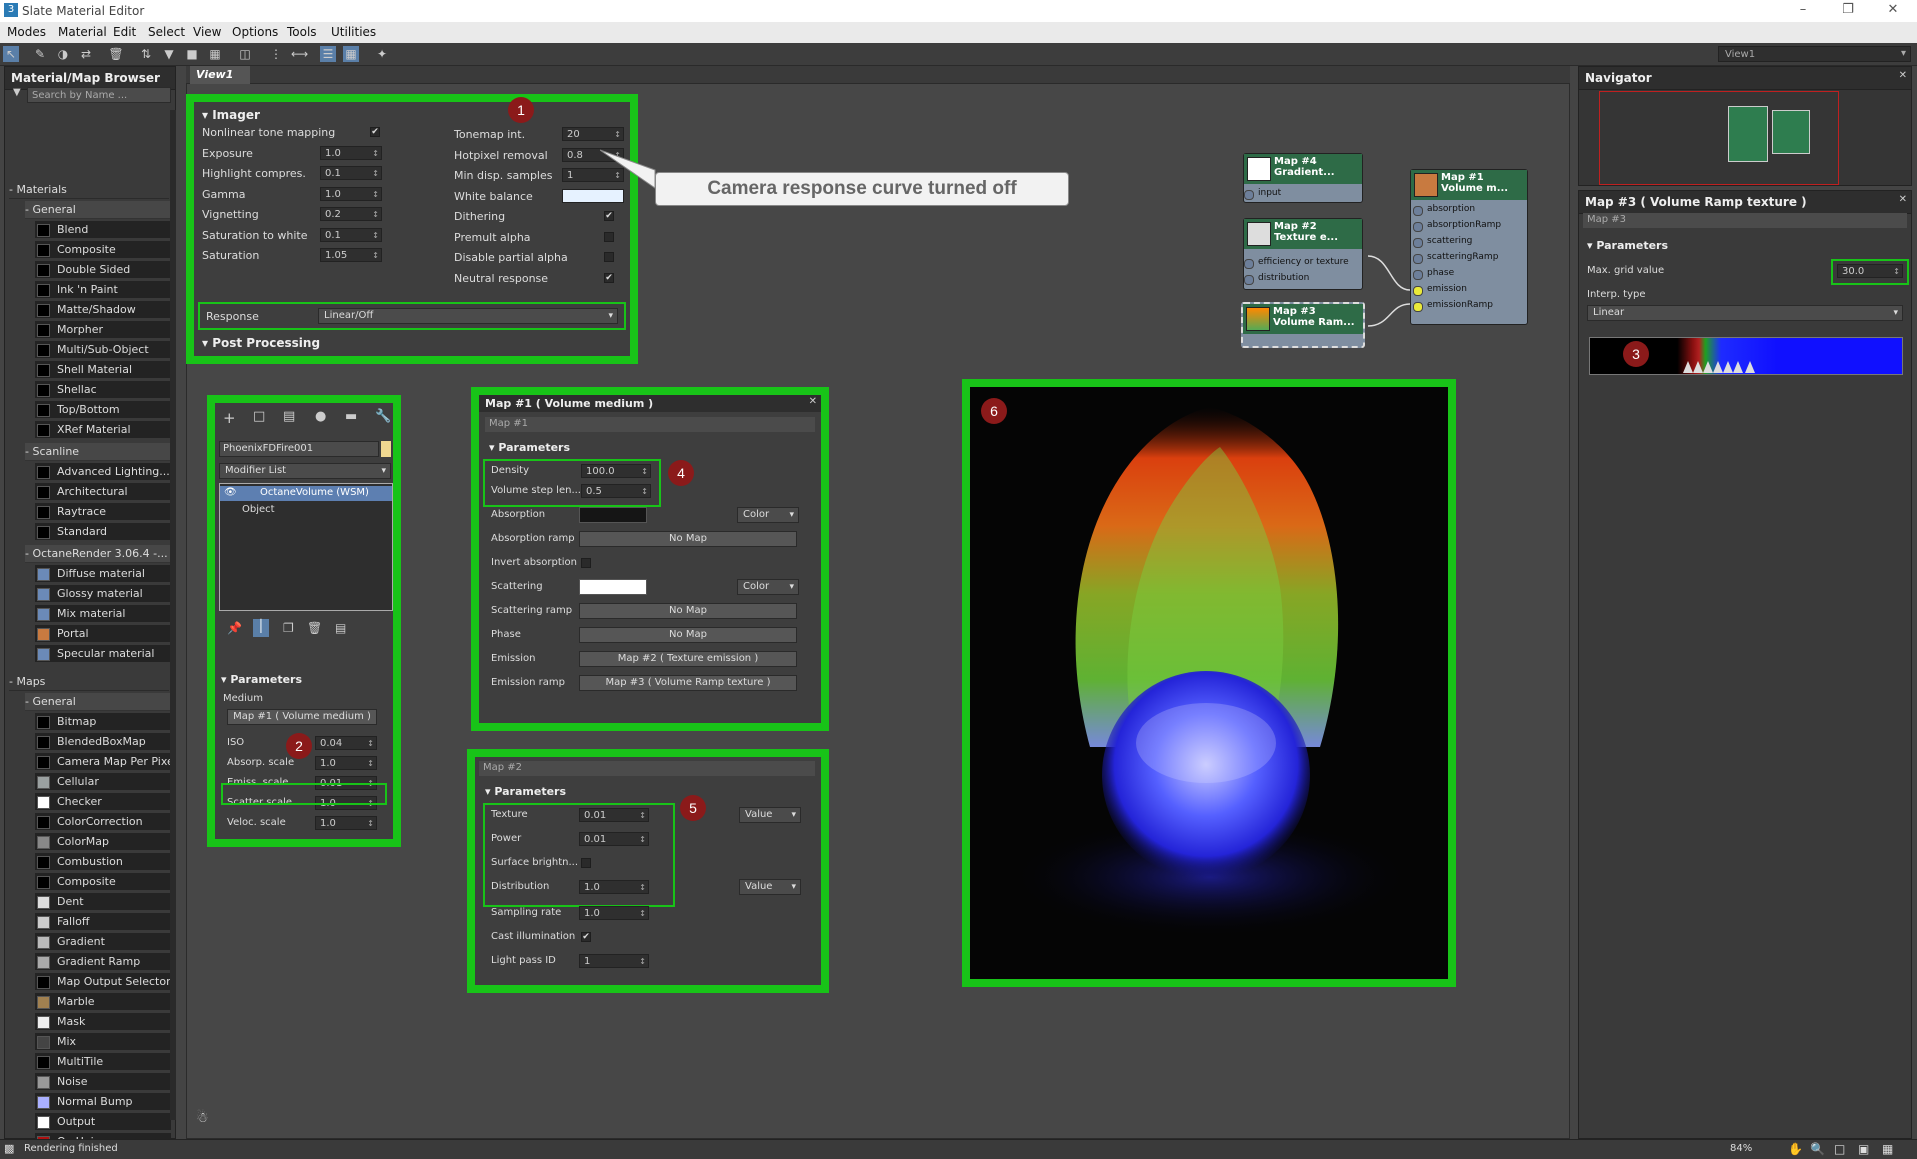 The width and height of the screenshot is (1917, 1159). I want to click on menu-modes: Modes, so click(26, 32).